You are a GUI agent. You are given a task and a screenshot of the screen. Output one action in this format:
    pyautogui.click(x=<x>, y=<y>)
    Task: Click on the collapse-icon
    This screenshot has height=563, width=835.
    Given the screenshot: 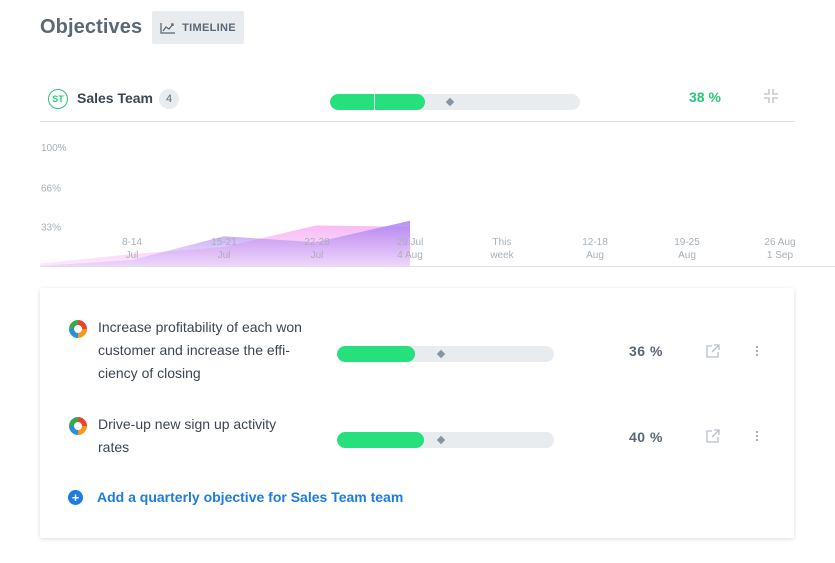 What is the action you would take?
    pyautogui.click(x=771, y=96)
    